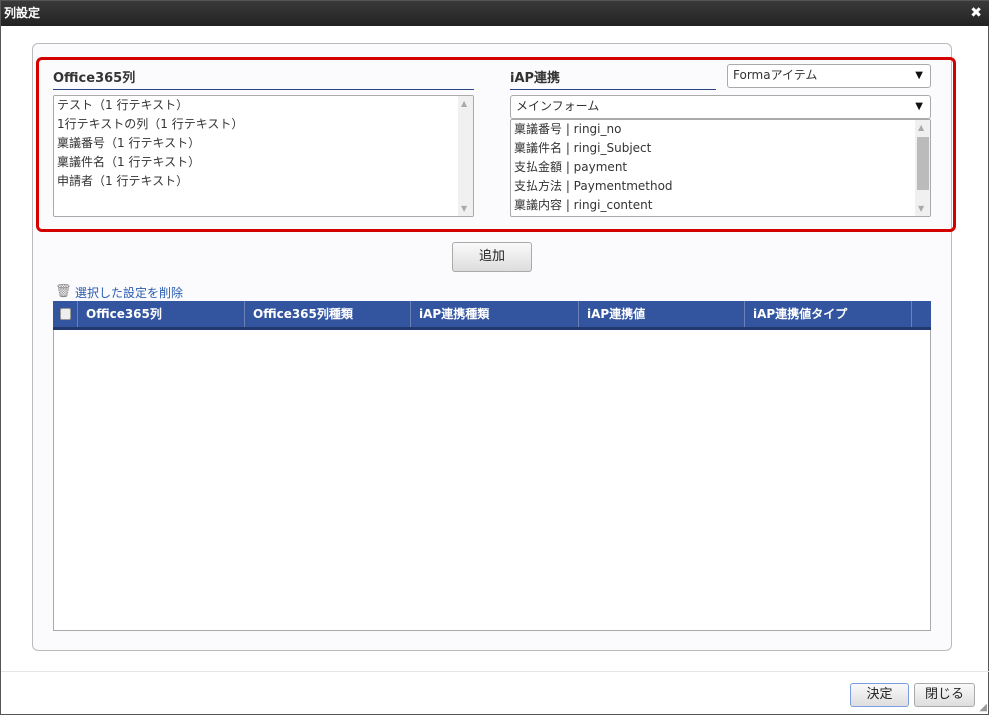  I want to click on dialog-title: 列設定, so click(22, 13).